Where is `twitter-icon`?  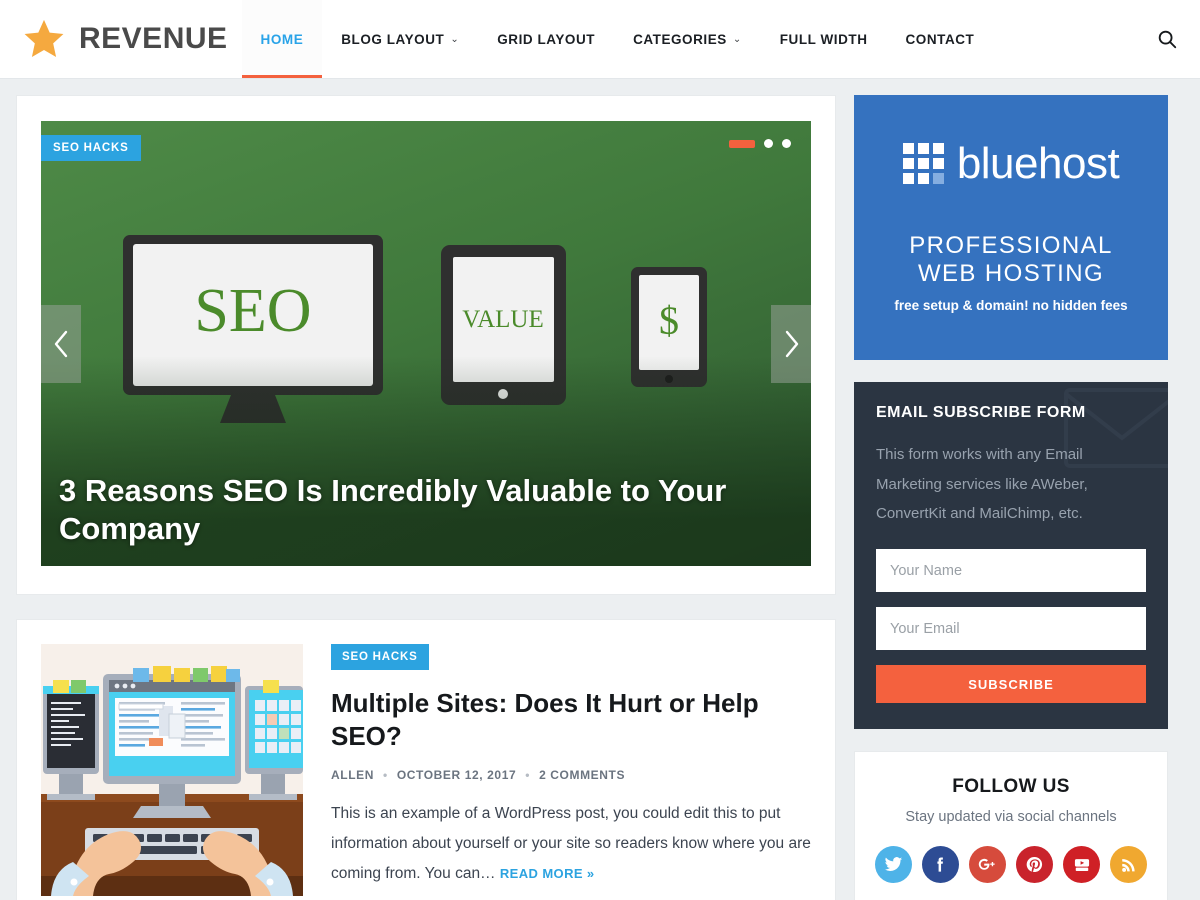 twitter-icon is located at coordinates (893, 865).